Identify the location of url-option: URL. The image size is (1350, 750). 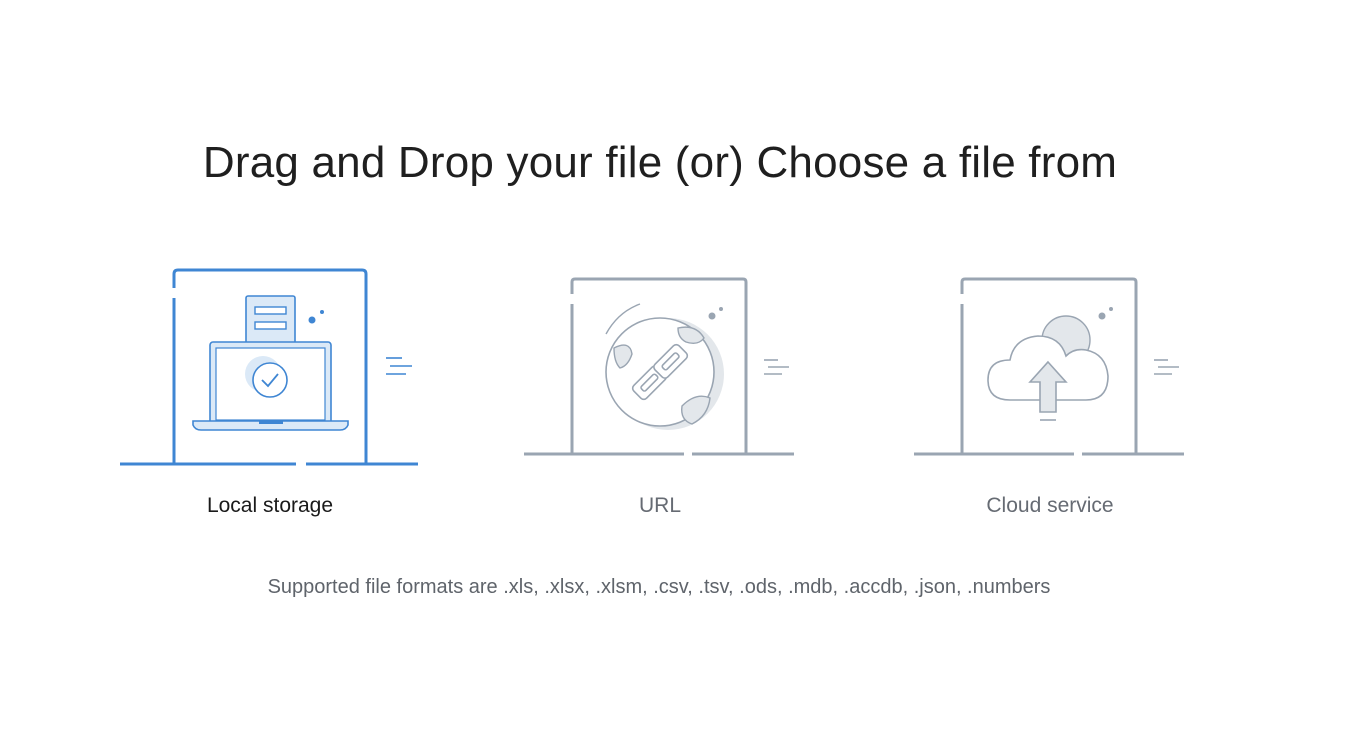
(660, 396).